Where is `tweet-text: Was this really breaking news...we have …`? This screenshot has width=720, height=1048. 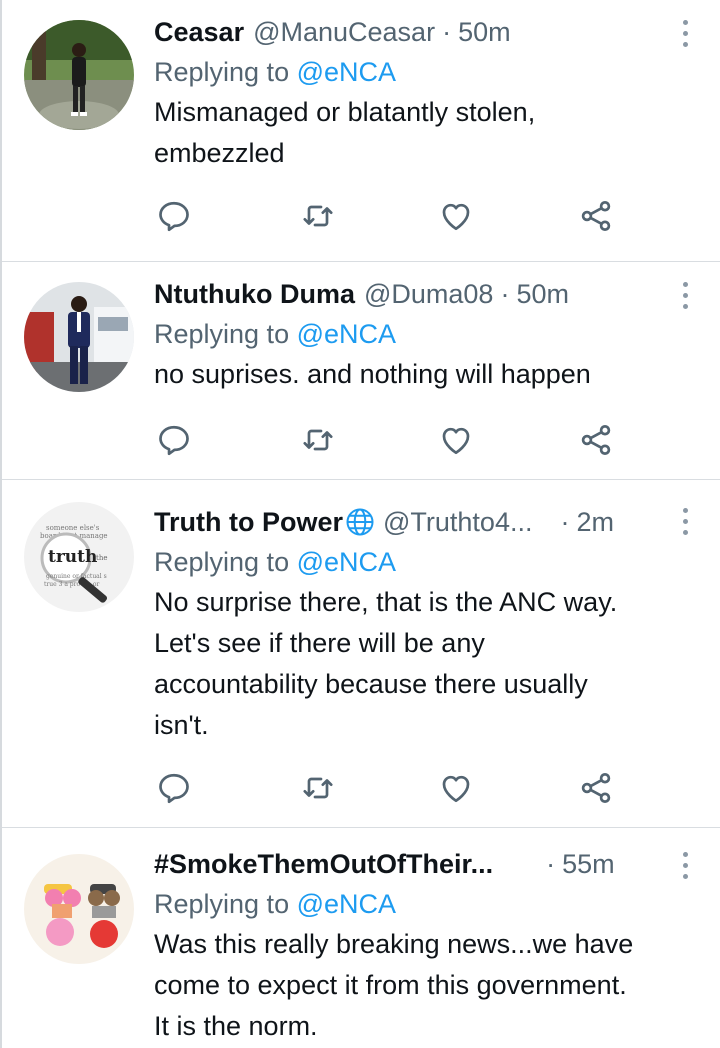 tweet-text: Was this really breaking news...we have … is located at coordinates (414, 985).